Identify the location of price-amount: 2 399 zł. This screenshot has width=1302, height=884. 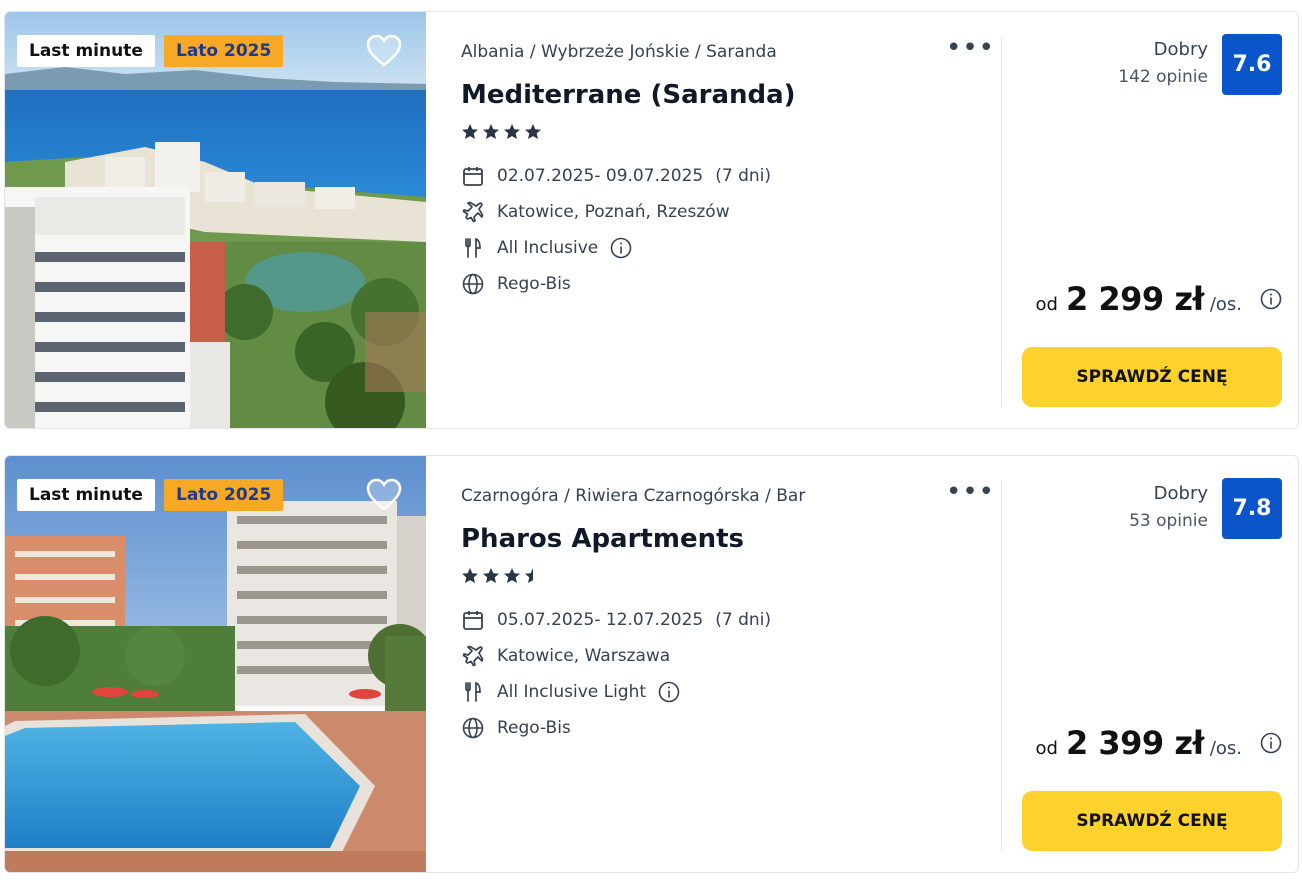
(1134, 743).